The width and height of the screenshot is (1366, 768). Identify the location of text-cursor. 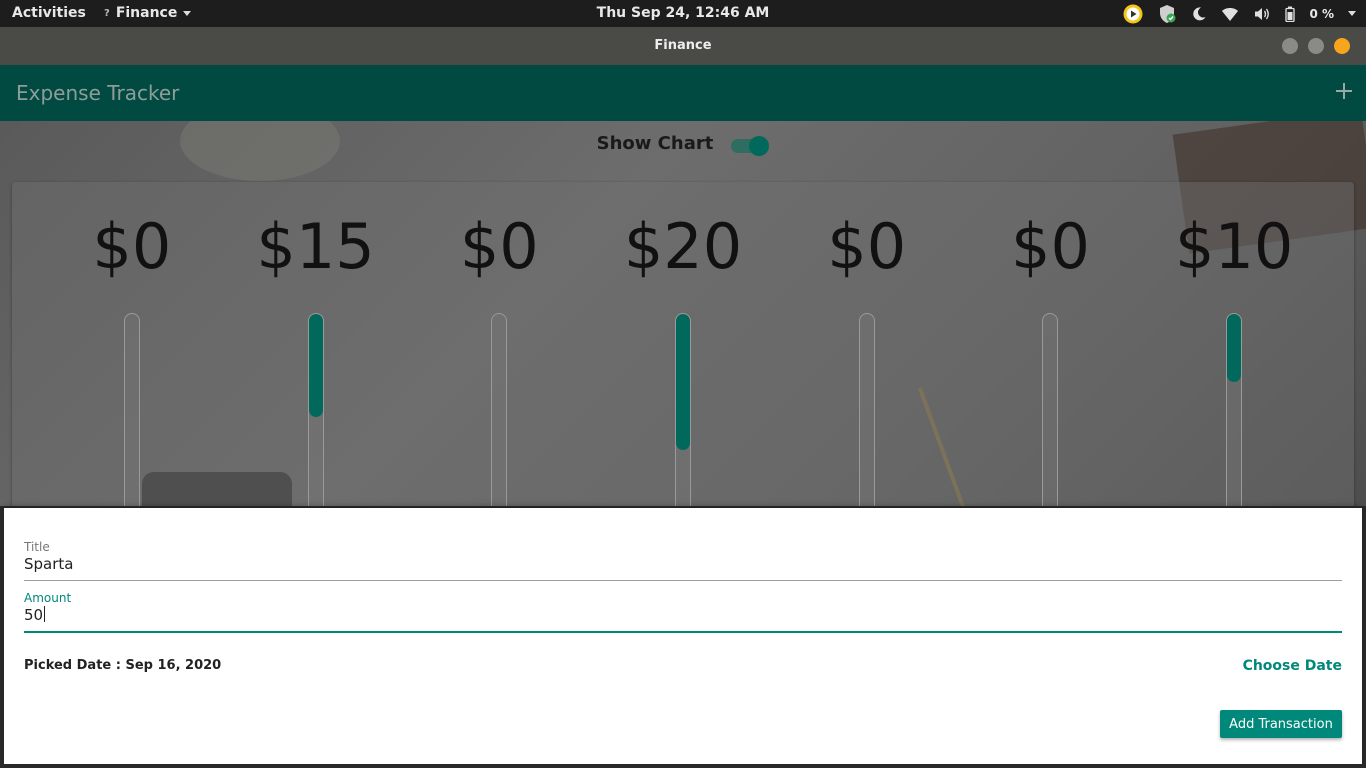
(45, 614).